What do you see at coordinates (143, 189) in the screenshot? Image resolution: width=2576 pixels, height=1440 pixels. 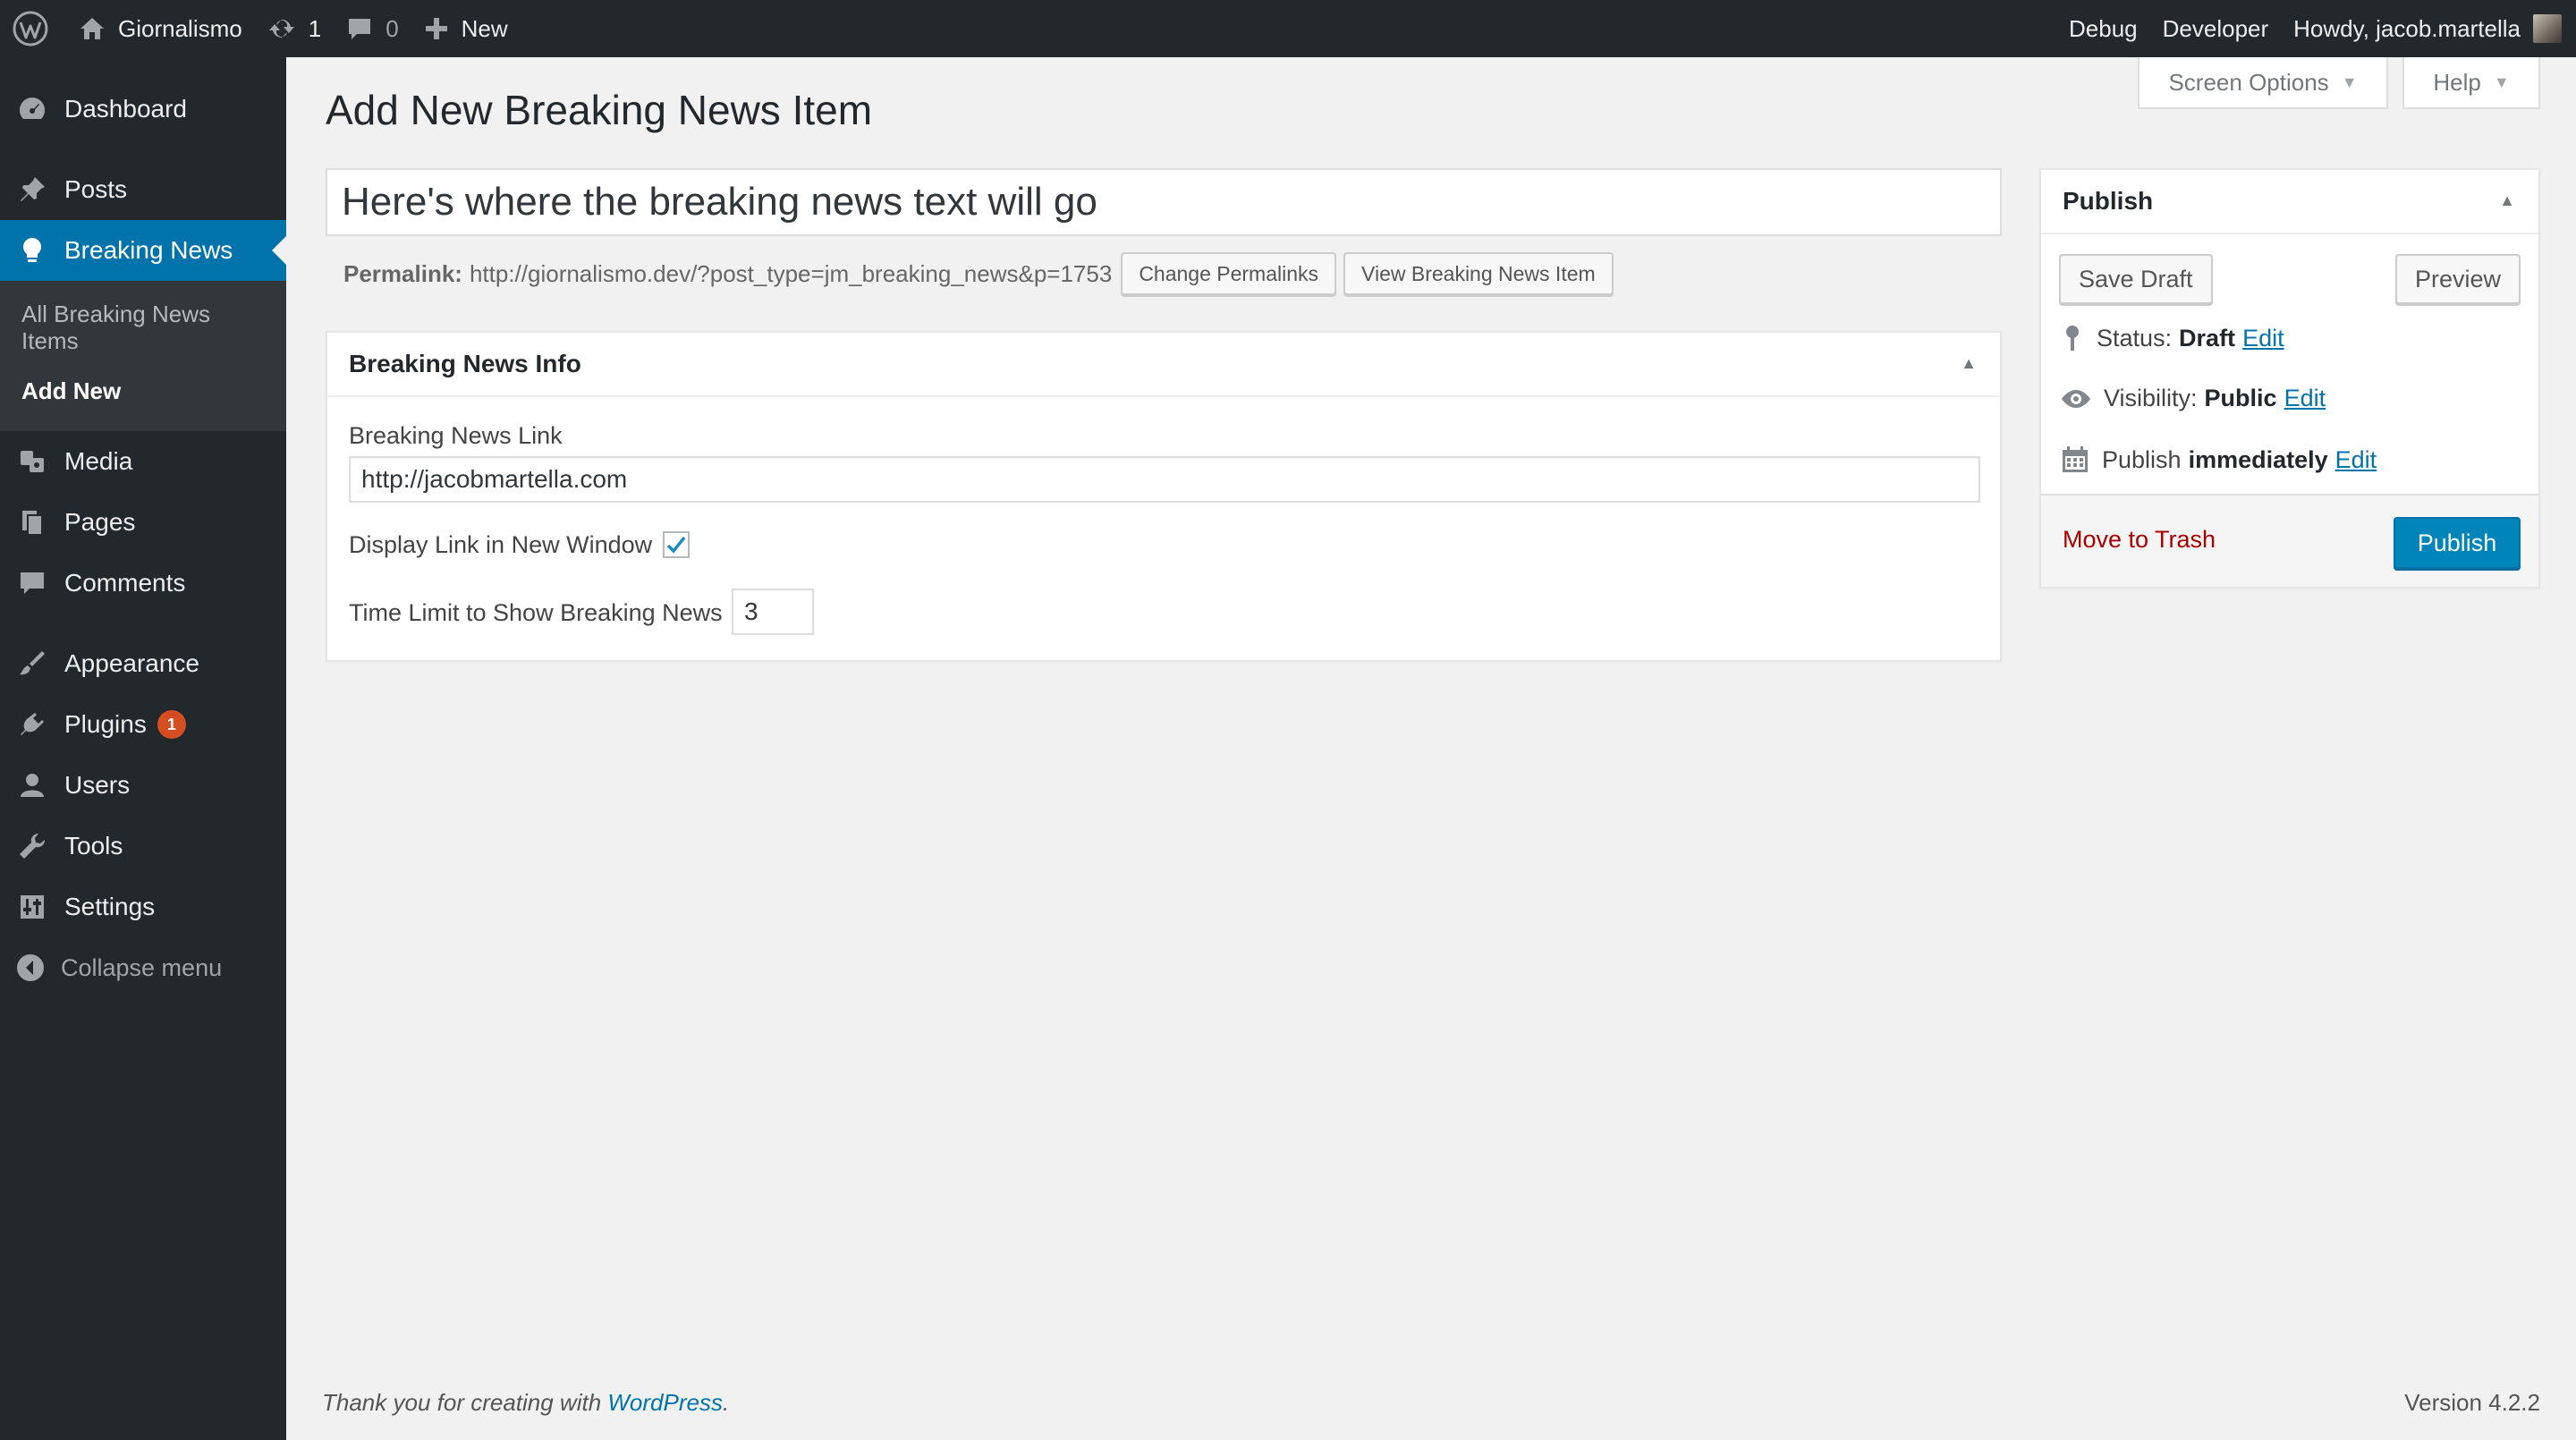 I see `sidebar-item-posts: Posts` at bounding box center [143, 189].